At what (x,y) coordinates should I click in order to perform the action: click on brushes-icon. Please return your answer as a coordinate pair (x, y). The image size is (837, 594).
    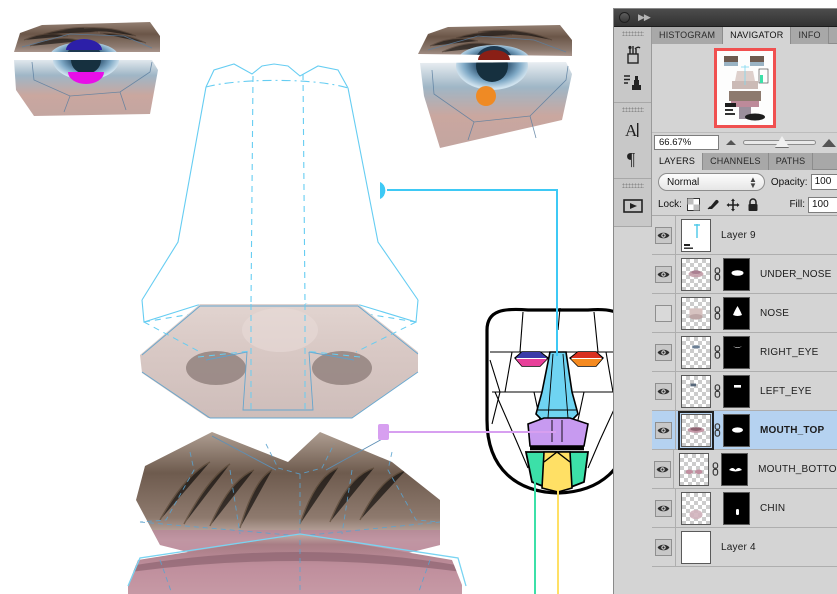
    Looking at the image, I should click on (633, 54).